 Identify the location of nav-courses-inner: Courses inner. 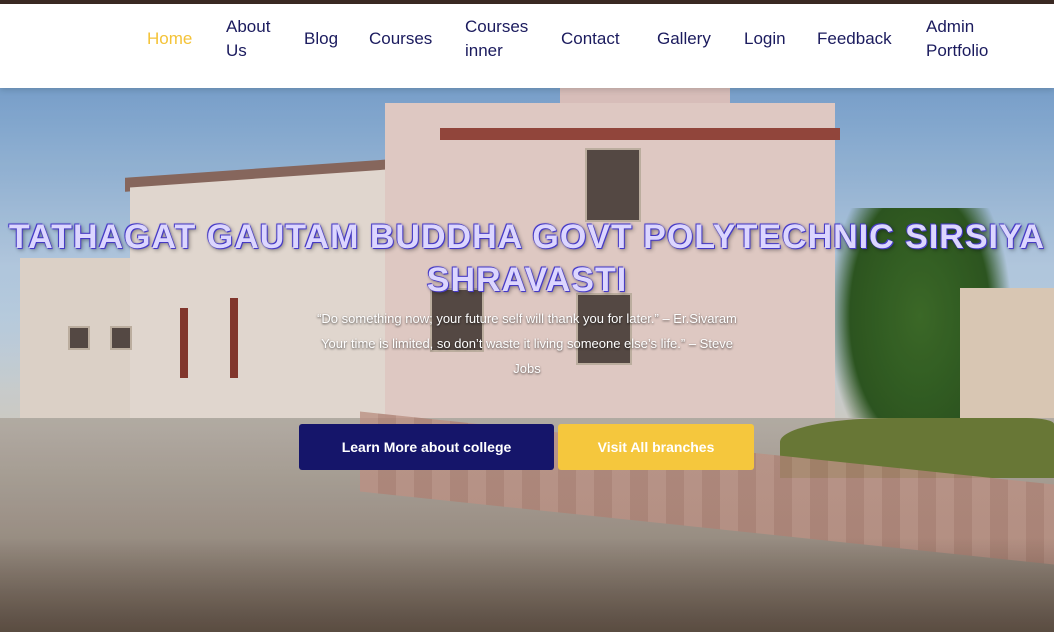
(496, 39).